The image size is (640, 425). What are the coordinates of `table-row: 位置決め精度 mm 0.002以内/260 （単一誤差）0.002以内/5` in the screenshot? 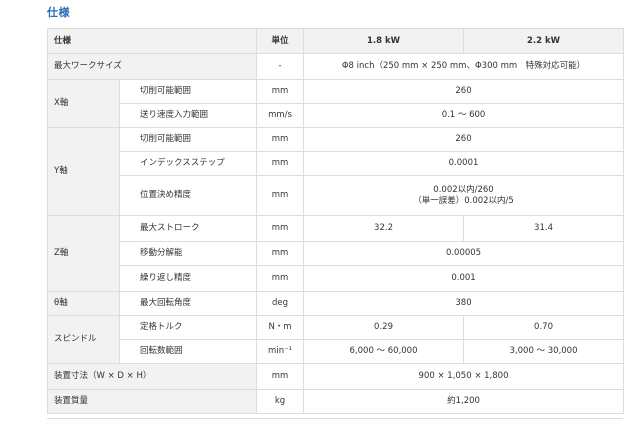 It's located at (336, 195).